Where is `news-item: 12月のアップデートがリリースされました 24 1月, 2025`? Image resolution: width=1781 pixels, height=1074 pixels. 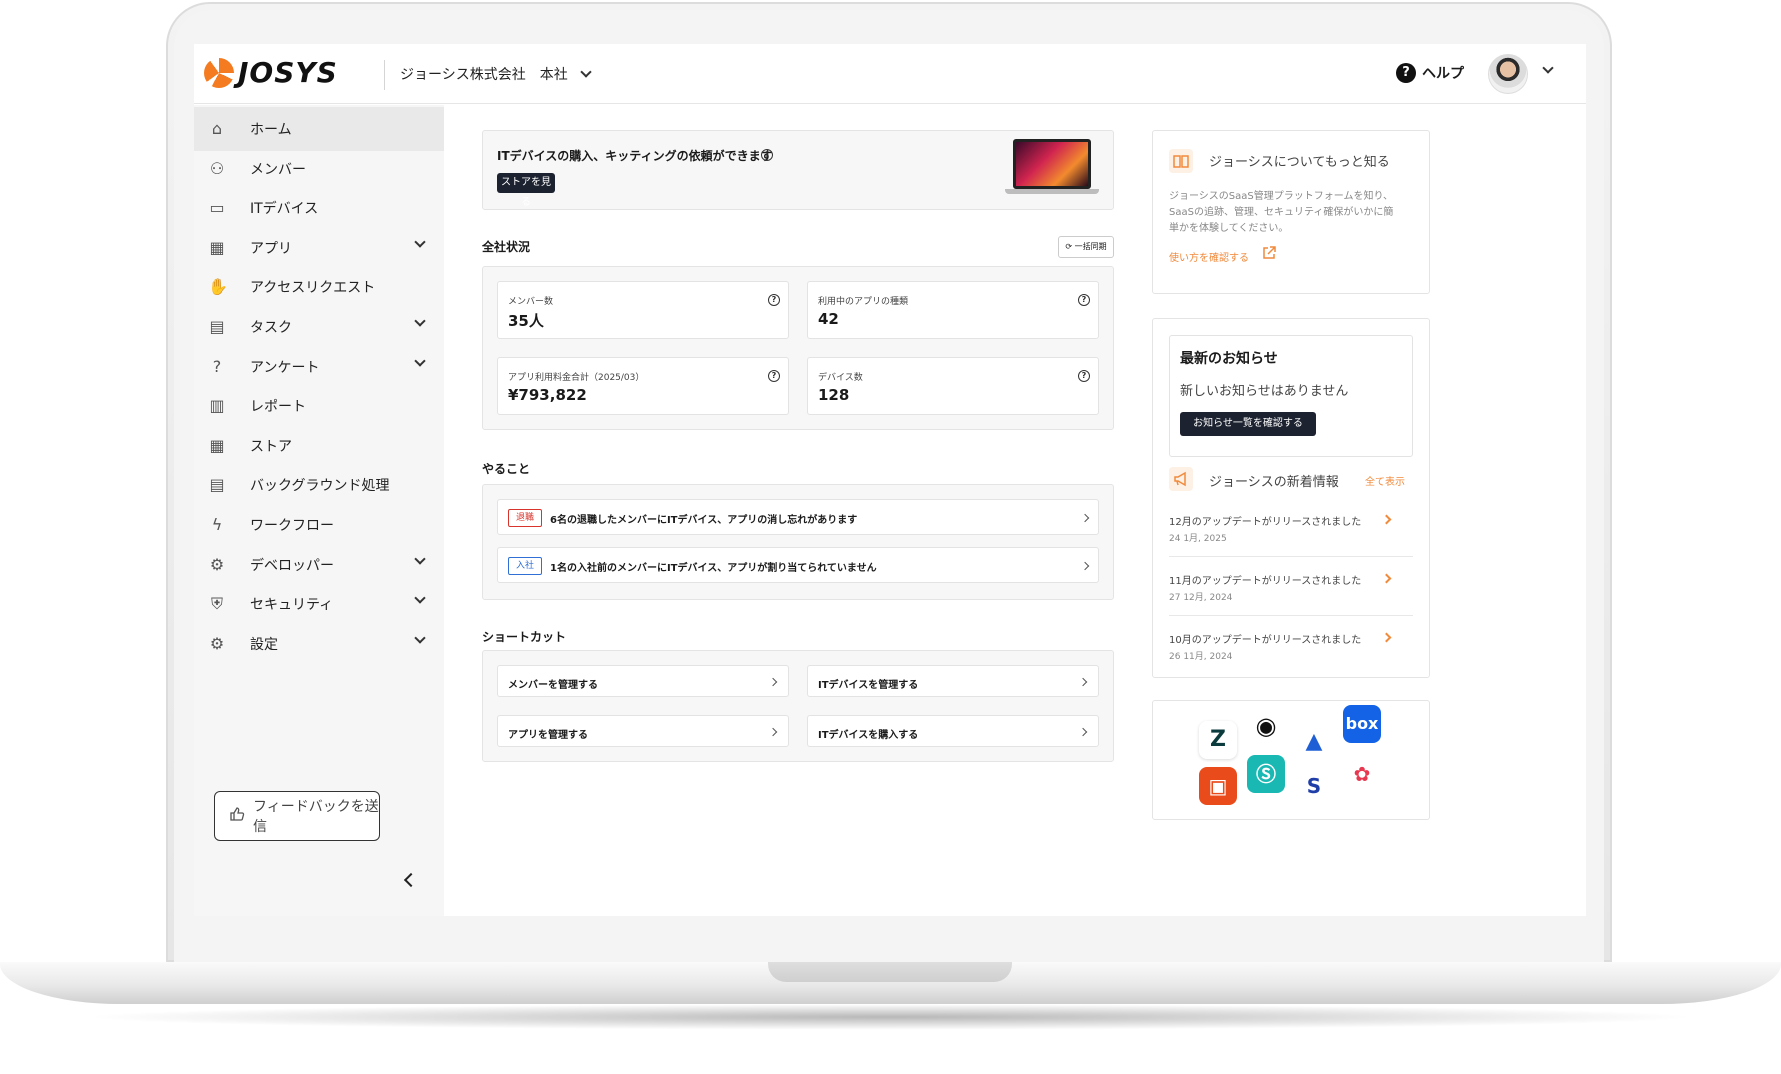
news-item: 12月のアップデートがリリースされました 24 1月, 2025 is located at coordinates (1291, 531).